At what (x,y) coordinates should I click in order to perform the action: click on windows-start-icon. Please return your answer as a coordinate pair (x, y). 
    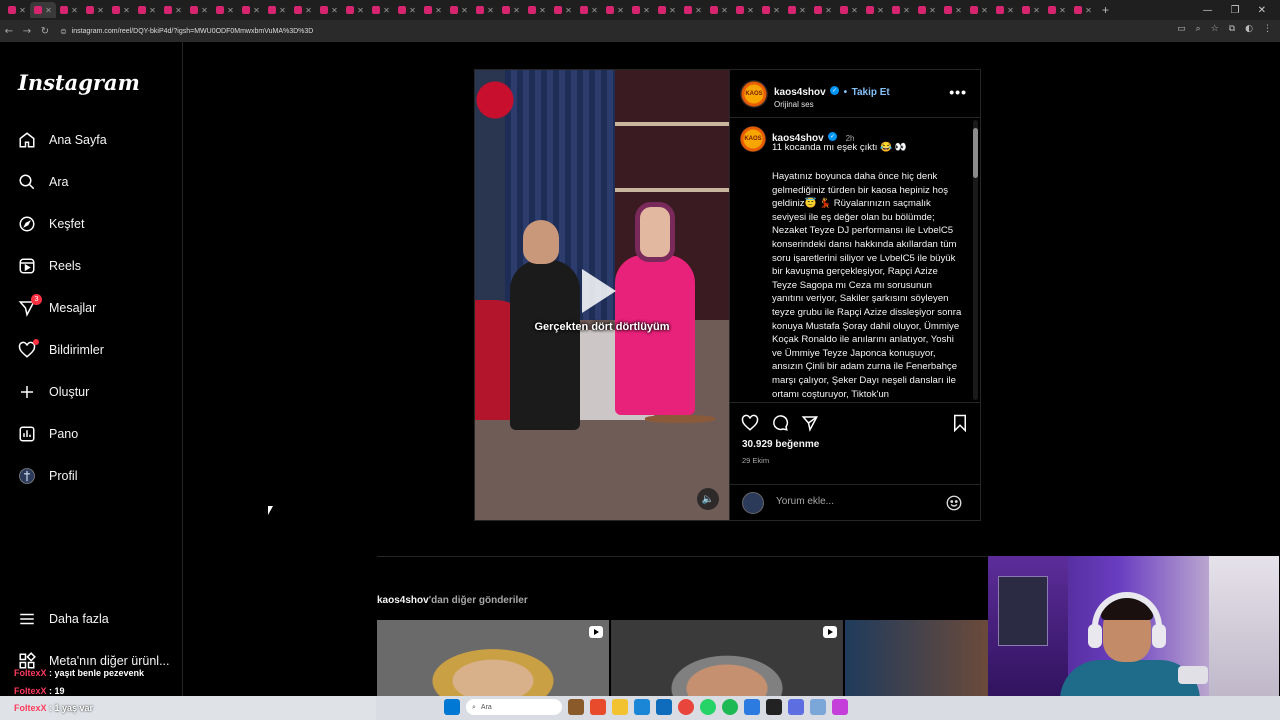
    Looking at the image, I should click on (452, 707).